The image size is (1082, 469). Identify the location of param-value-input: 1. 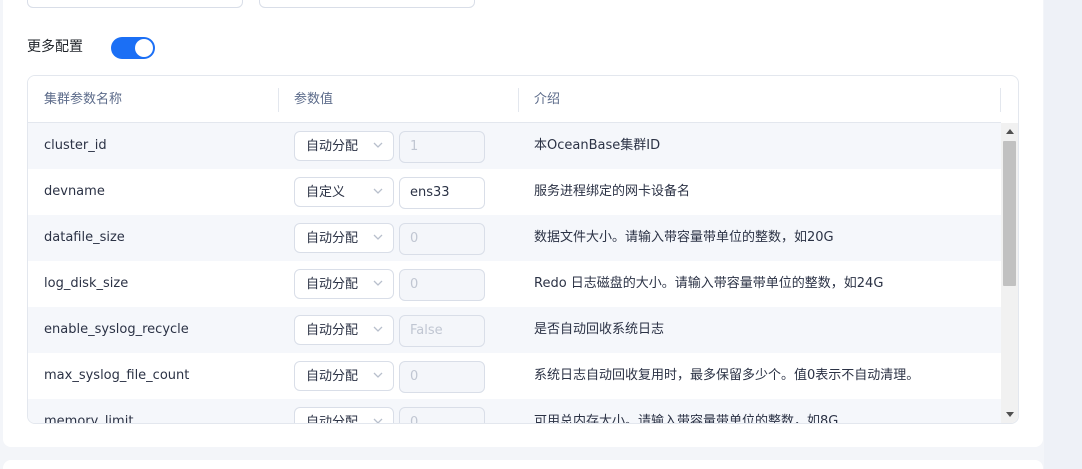
(442, 147).